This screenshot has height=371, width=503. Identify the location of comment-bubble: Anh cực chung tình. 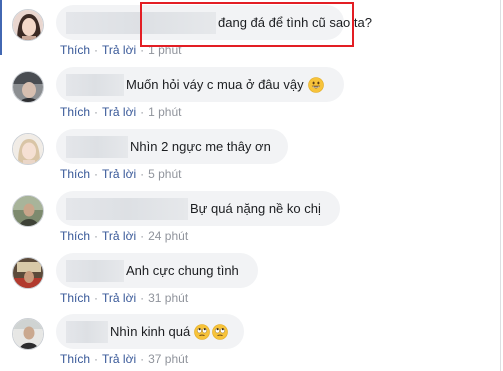
(157, 270).